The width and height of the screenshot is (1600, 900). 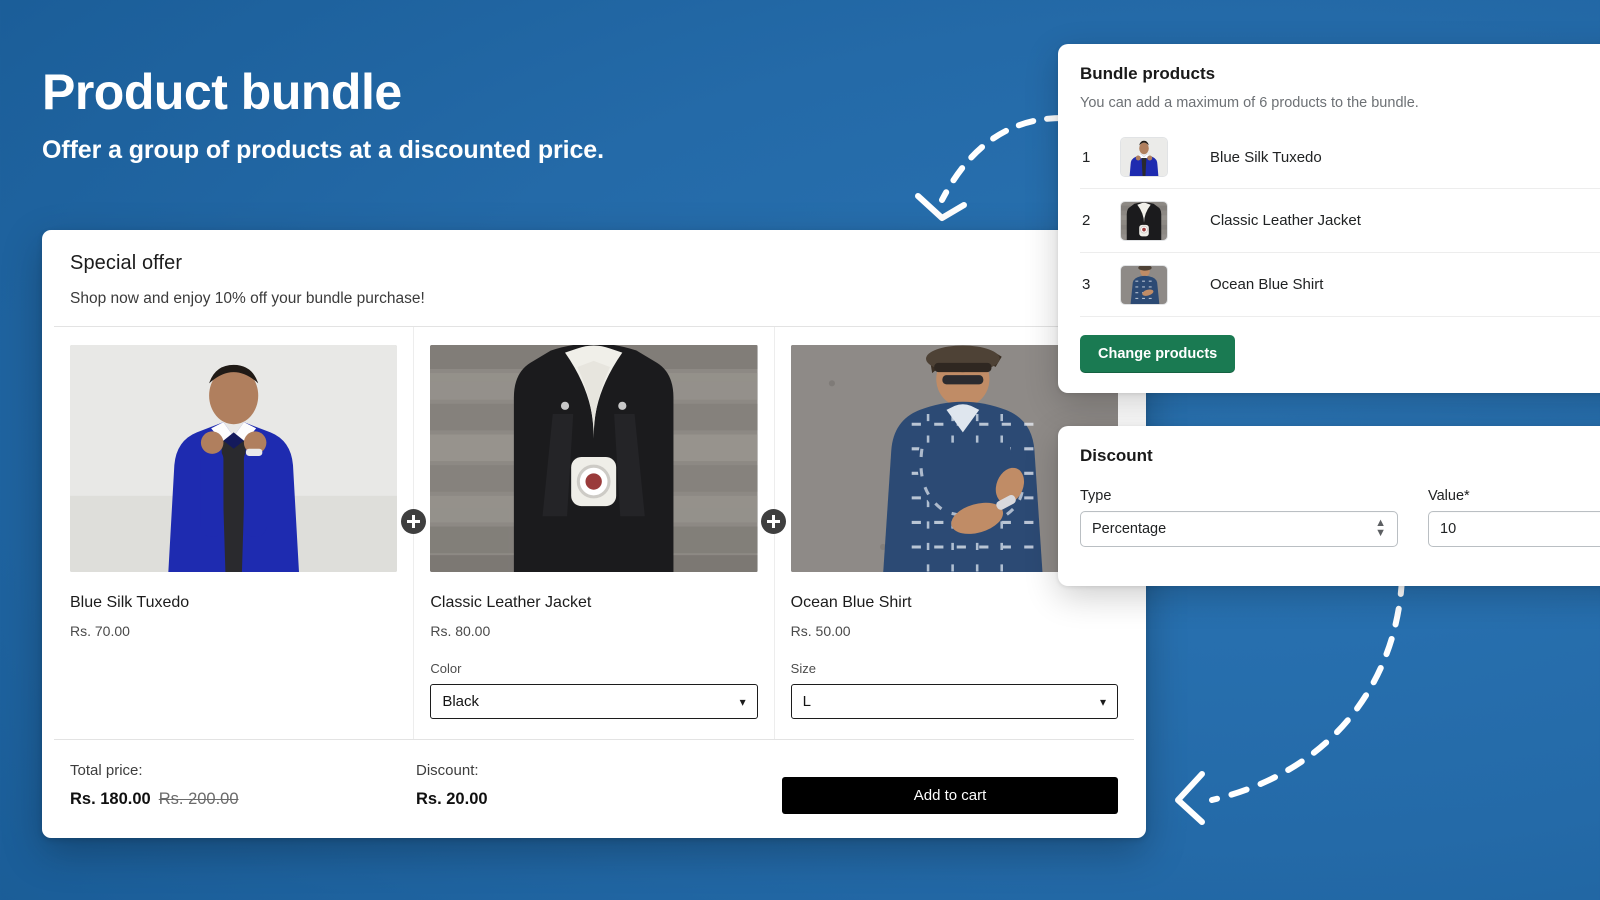 I want to click on offer-title: Special offer, so click(x=126, y=263).